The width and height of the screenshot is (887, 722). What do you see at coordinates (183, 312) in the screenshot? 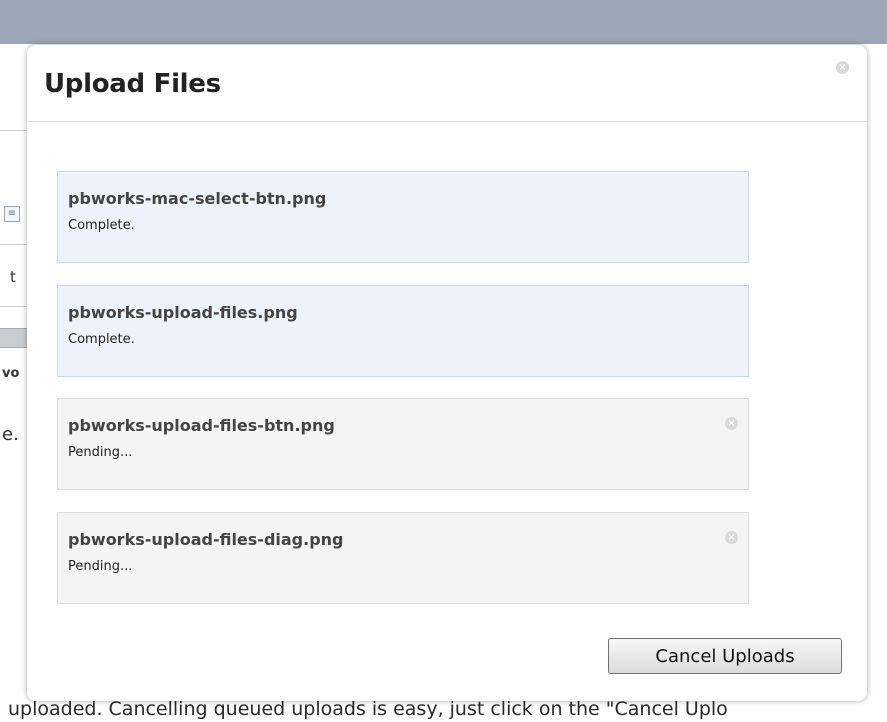
I see `upload-file-name: pbworks-upload-files.png` at bounding box center [183, 312].